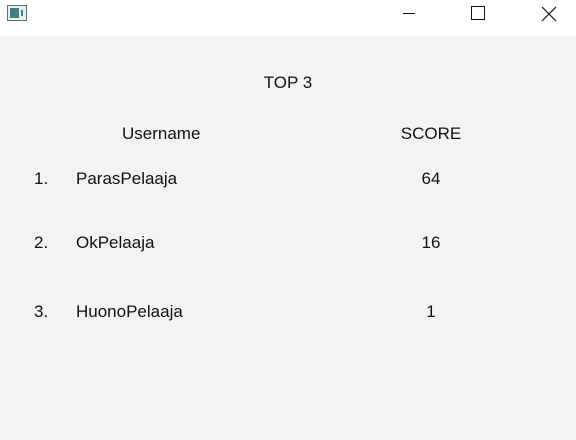  I want to click on close-button, so click(548, 15).